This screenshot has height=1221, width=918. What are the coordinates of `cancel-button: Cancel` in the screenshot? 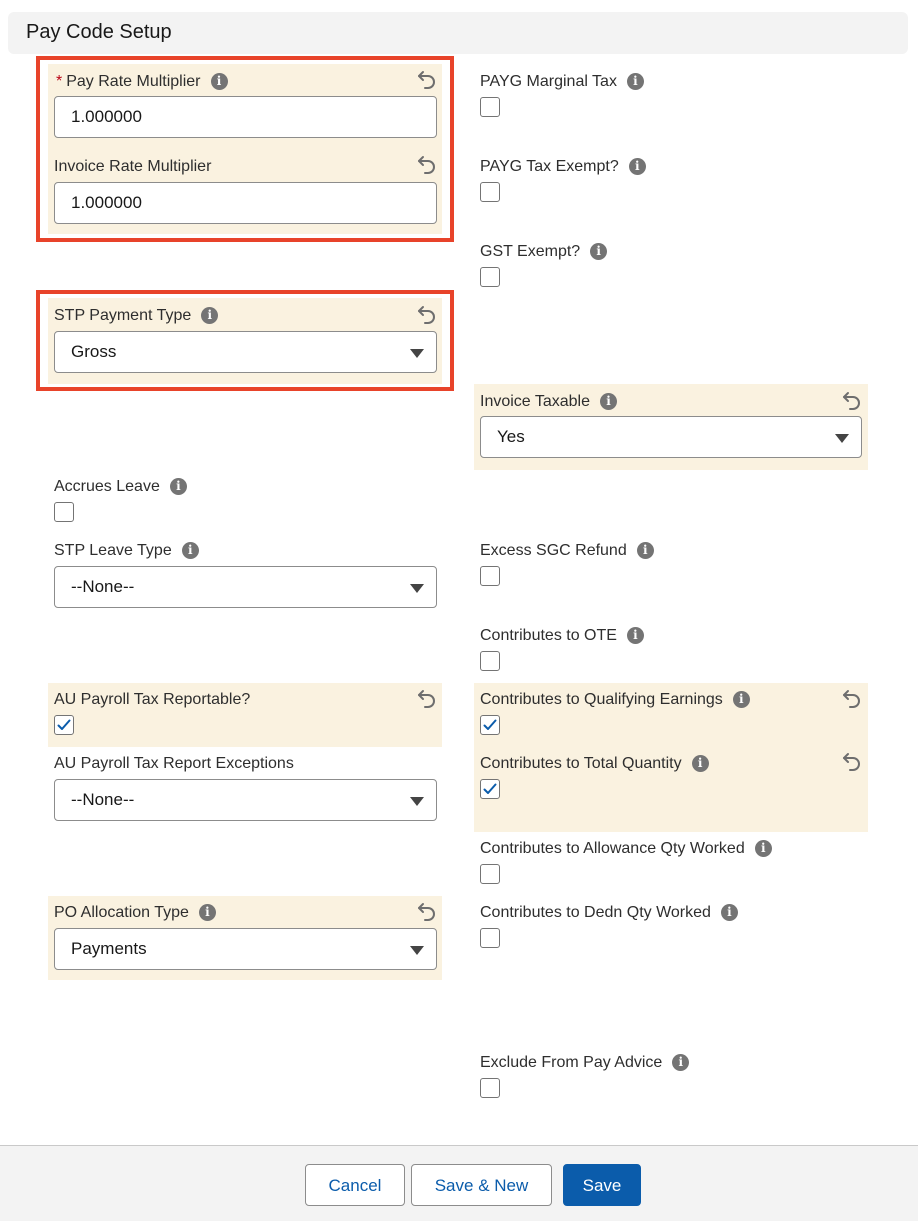 It's located at (355, 1185).